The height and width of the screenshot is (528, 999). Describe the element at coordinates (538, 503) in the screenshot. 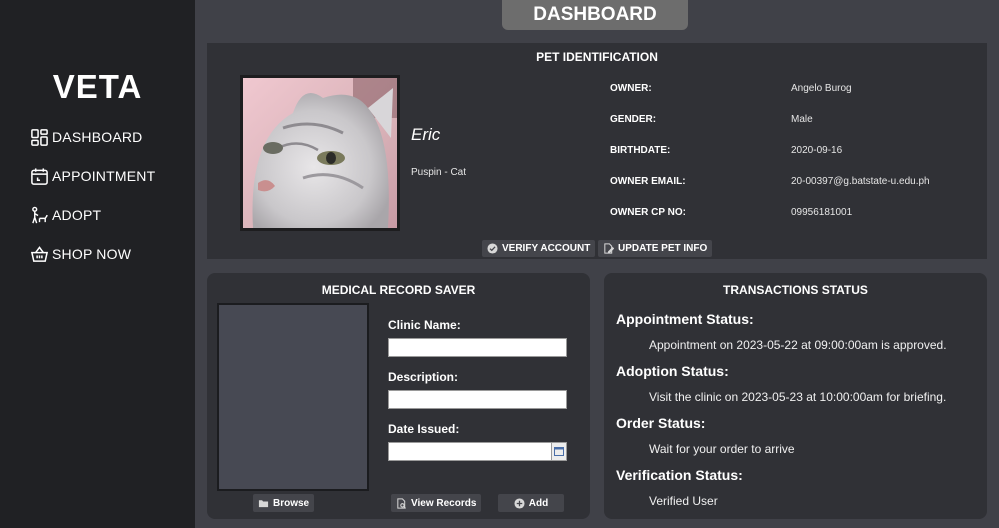

I see `add-label: Add` at that location.